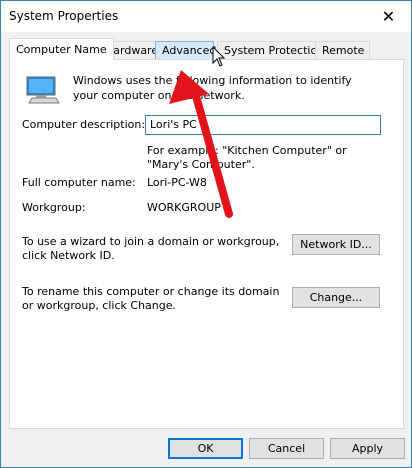  Describe the element at coordinates (263, 125) in the screenshot. I see `computer-description-input: Lori's PC` at that location.